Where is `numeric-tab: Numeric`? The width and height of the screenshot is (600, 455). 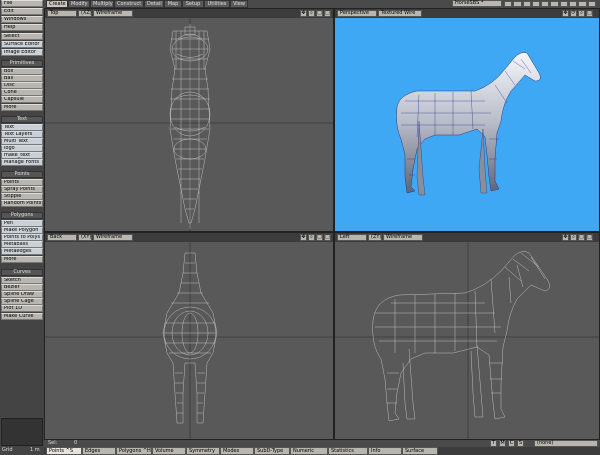 numeric-tab: Numeric is located at coordinates (309, 451).